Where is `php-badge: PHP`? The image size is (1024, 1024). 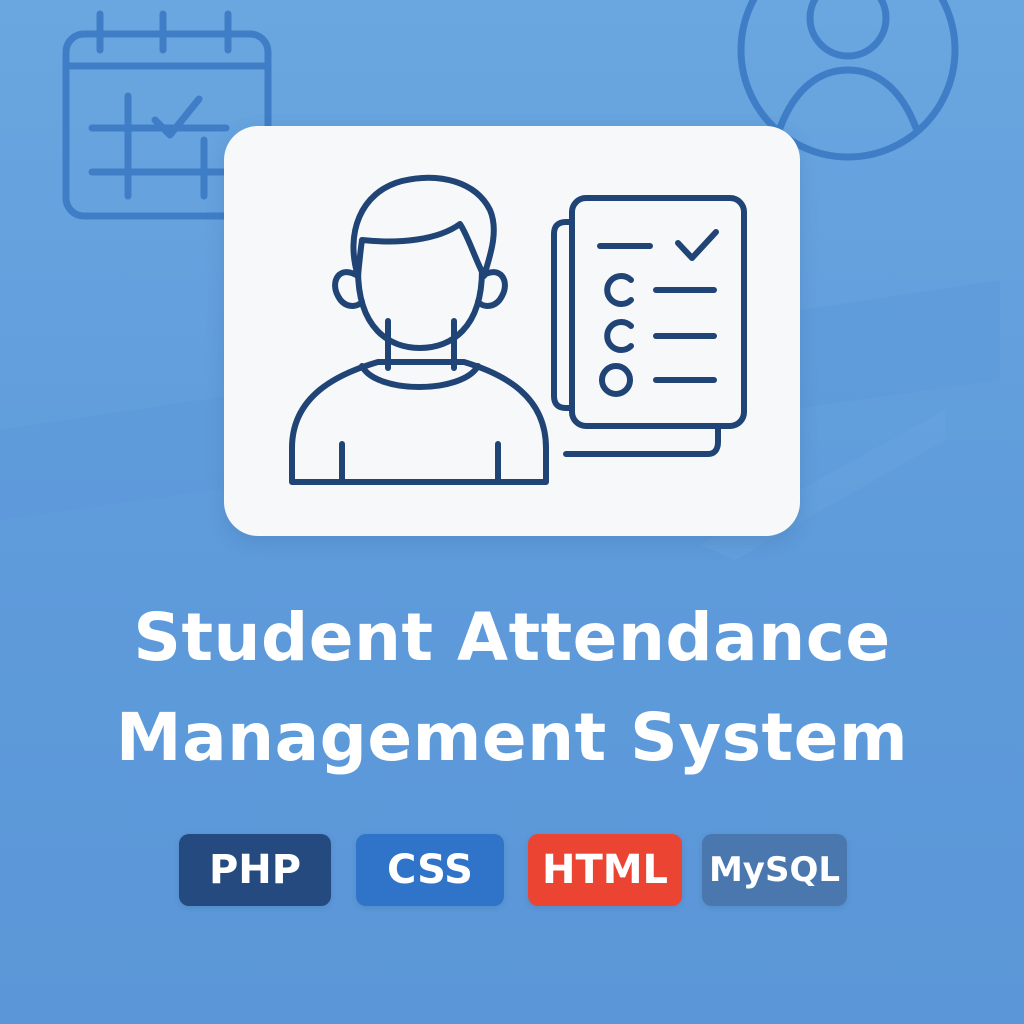 php-badge: PHP is located at coordinates (255, 870).